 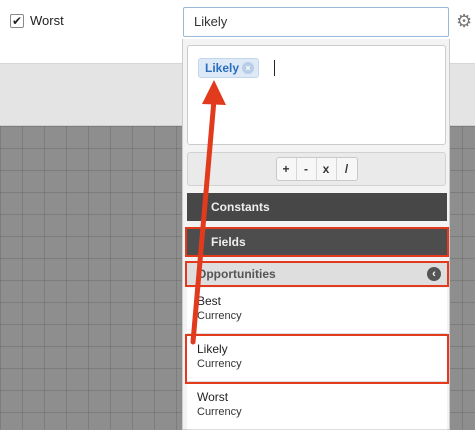 I want to click on worst-checkbox-row: ✔ Worst, so click(x=37, y=20).